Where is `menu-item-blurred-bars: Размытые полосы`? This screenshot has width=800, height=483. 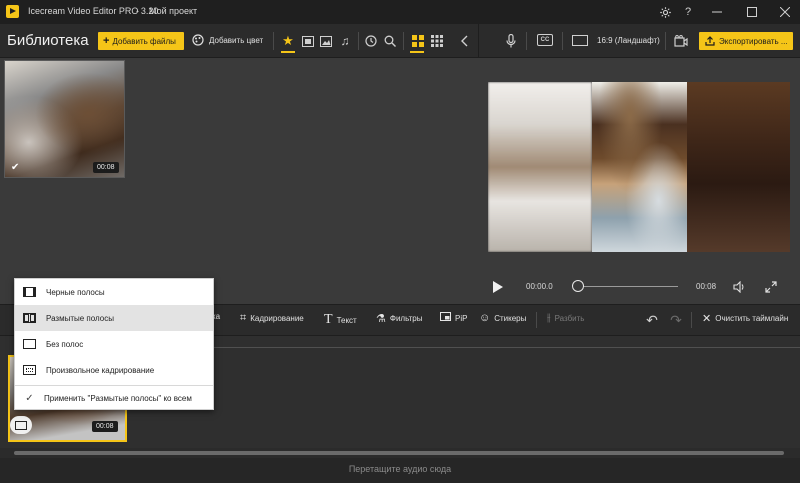 menu-item-blurred-bars: Размытые полосы is located at coordinates (114, 318).